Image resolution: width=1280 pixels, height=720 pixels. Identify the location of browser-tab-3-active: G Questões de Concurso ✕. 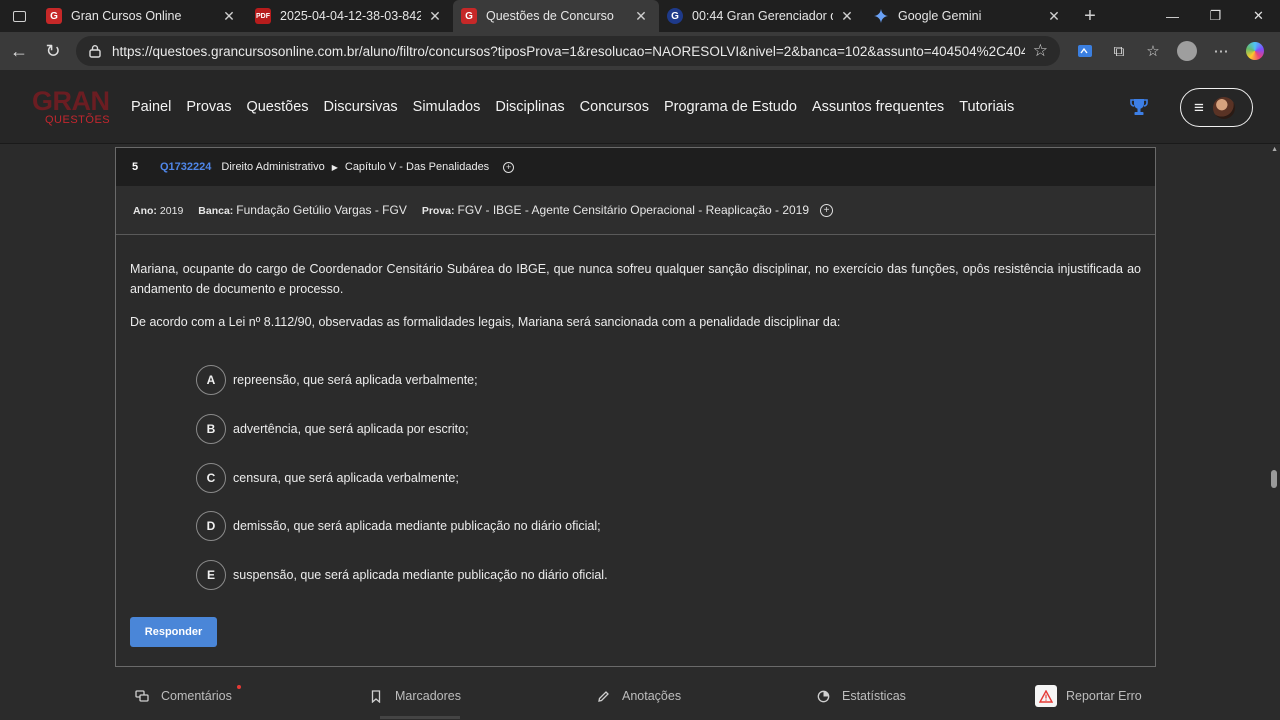
(556, 16).